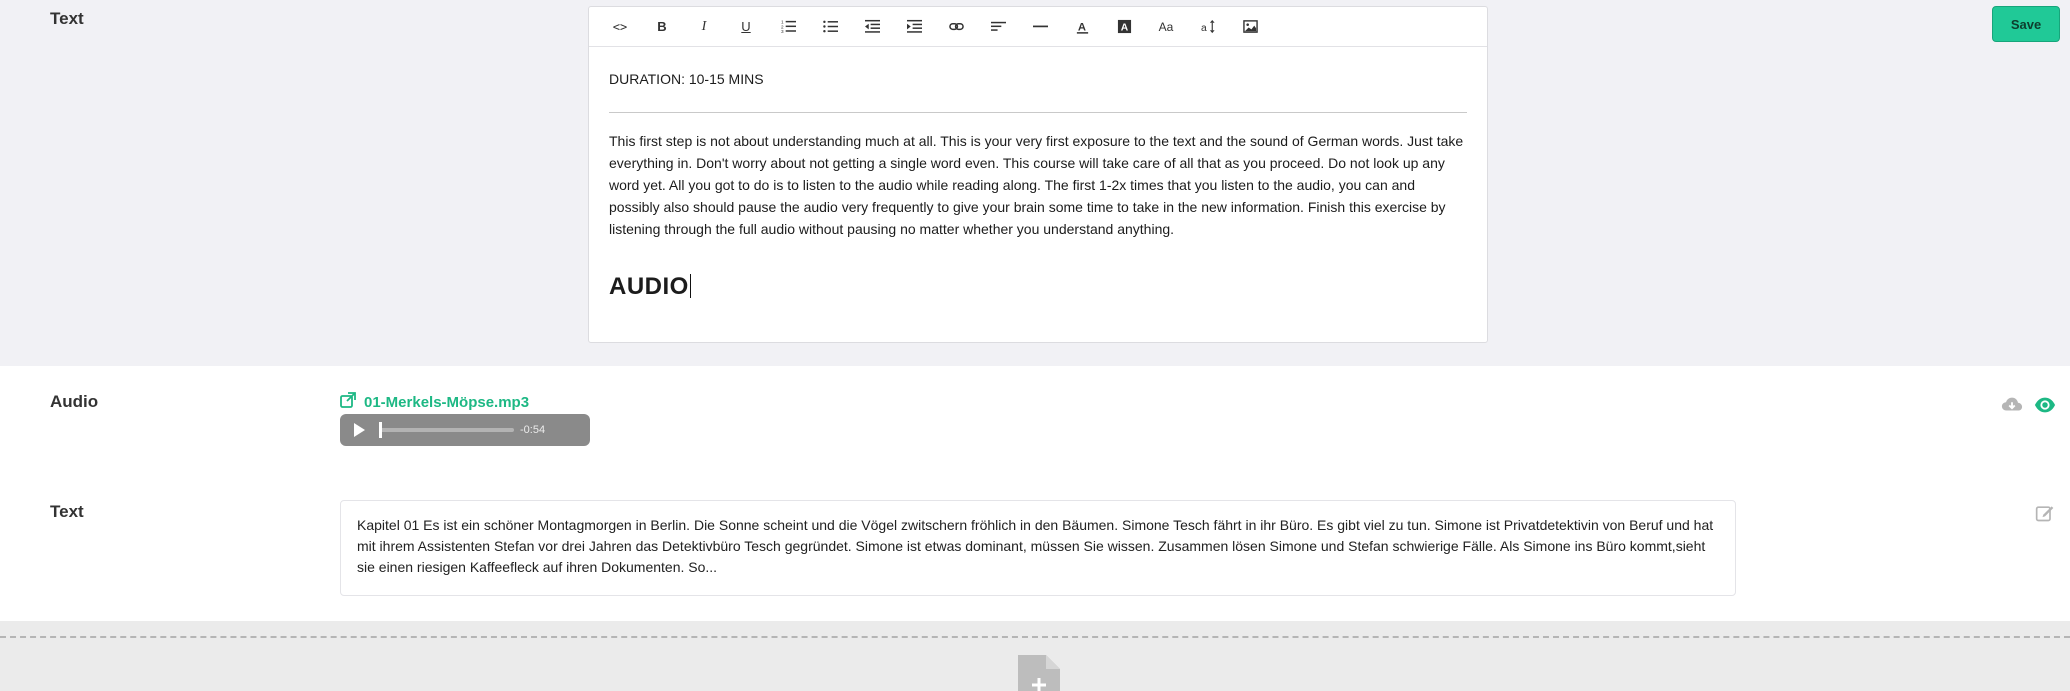  Describe the element at coordinates (649, 286) in the screenshot. I see `audio-heading-text: AUDIO` at that location.